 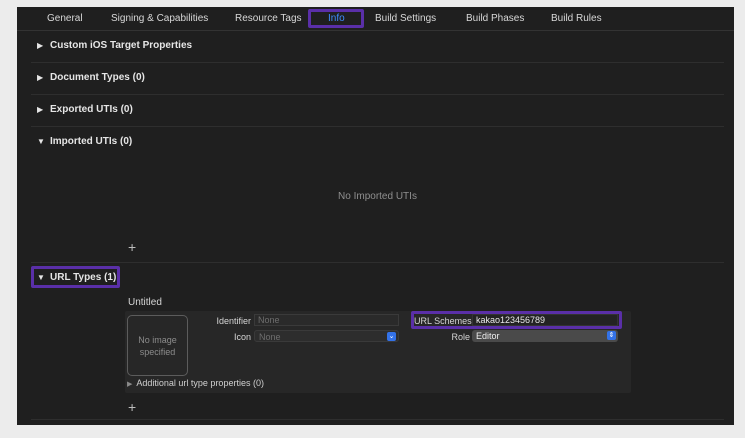 What do you see at coordinates (97, 77) in the screenshot?
I see `section-title: Document Types (0)` at bounding box center [97, 77].